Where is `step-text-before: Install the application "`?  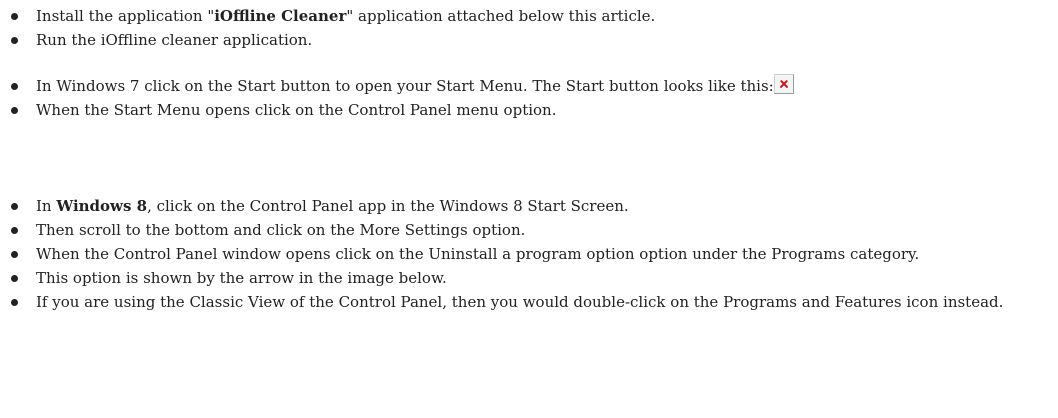 step-text-before: Install the application " is located at coordinates (125, 16).